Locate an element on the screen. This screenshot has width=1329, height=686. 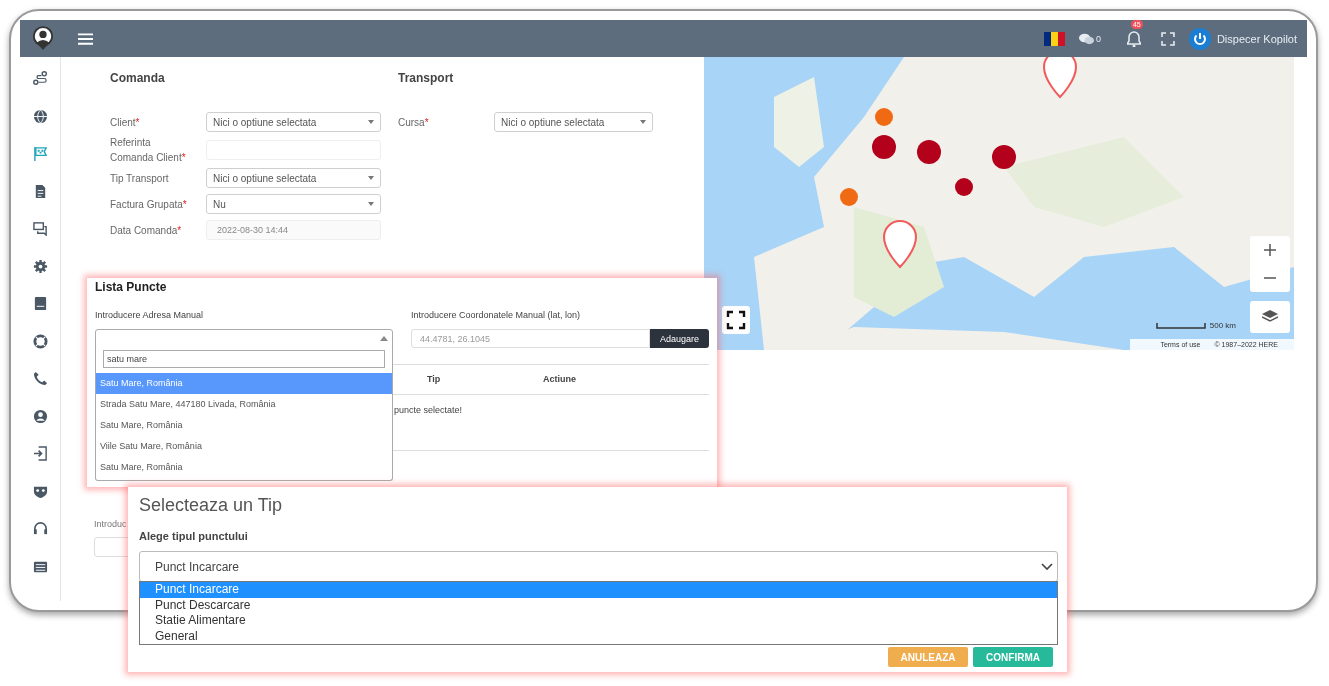
column-header: Actiune is located at coordinates (559, 379).